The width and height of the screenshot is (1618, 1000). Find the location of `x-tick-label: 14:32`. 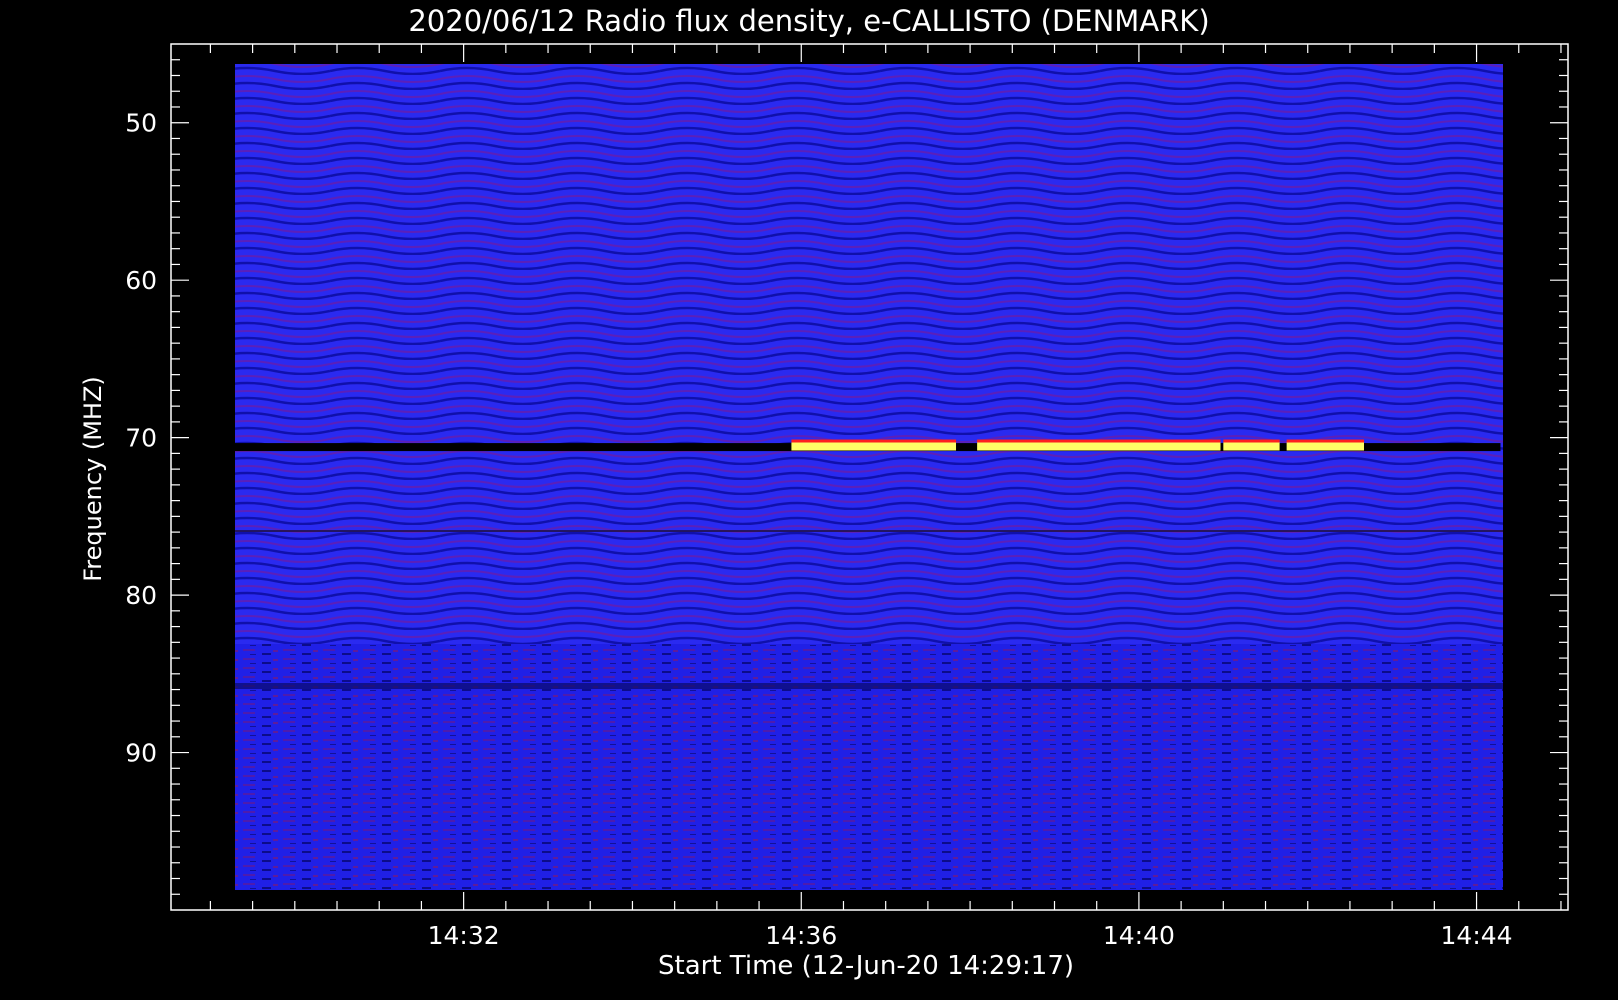

x-tick-label: 14:32 is located at coordinates (464, 935).